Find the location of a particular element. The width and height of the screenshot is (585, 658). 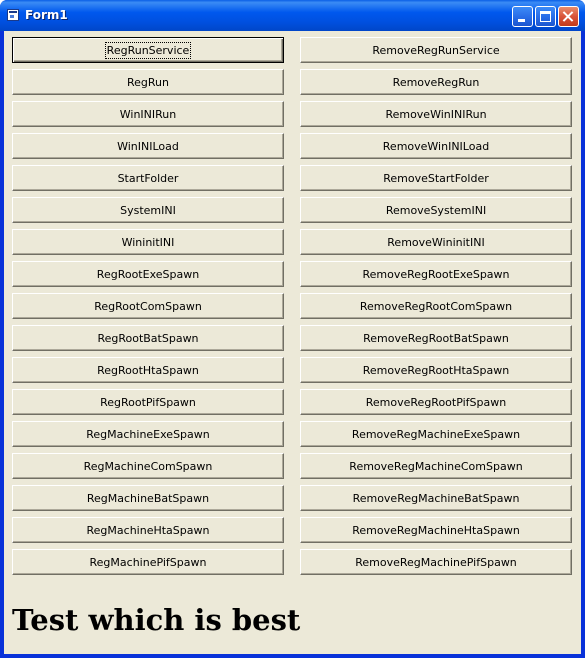

button-right-3: RemoveWinINILoad is located at coordinates (436, 146).